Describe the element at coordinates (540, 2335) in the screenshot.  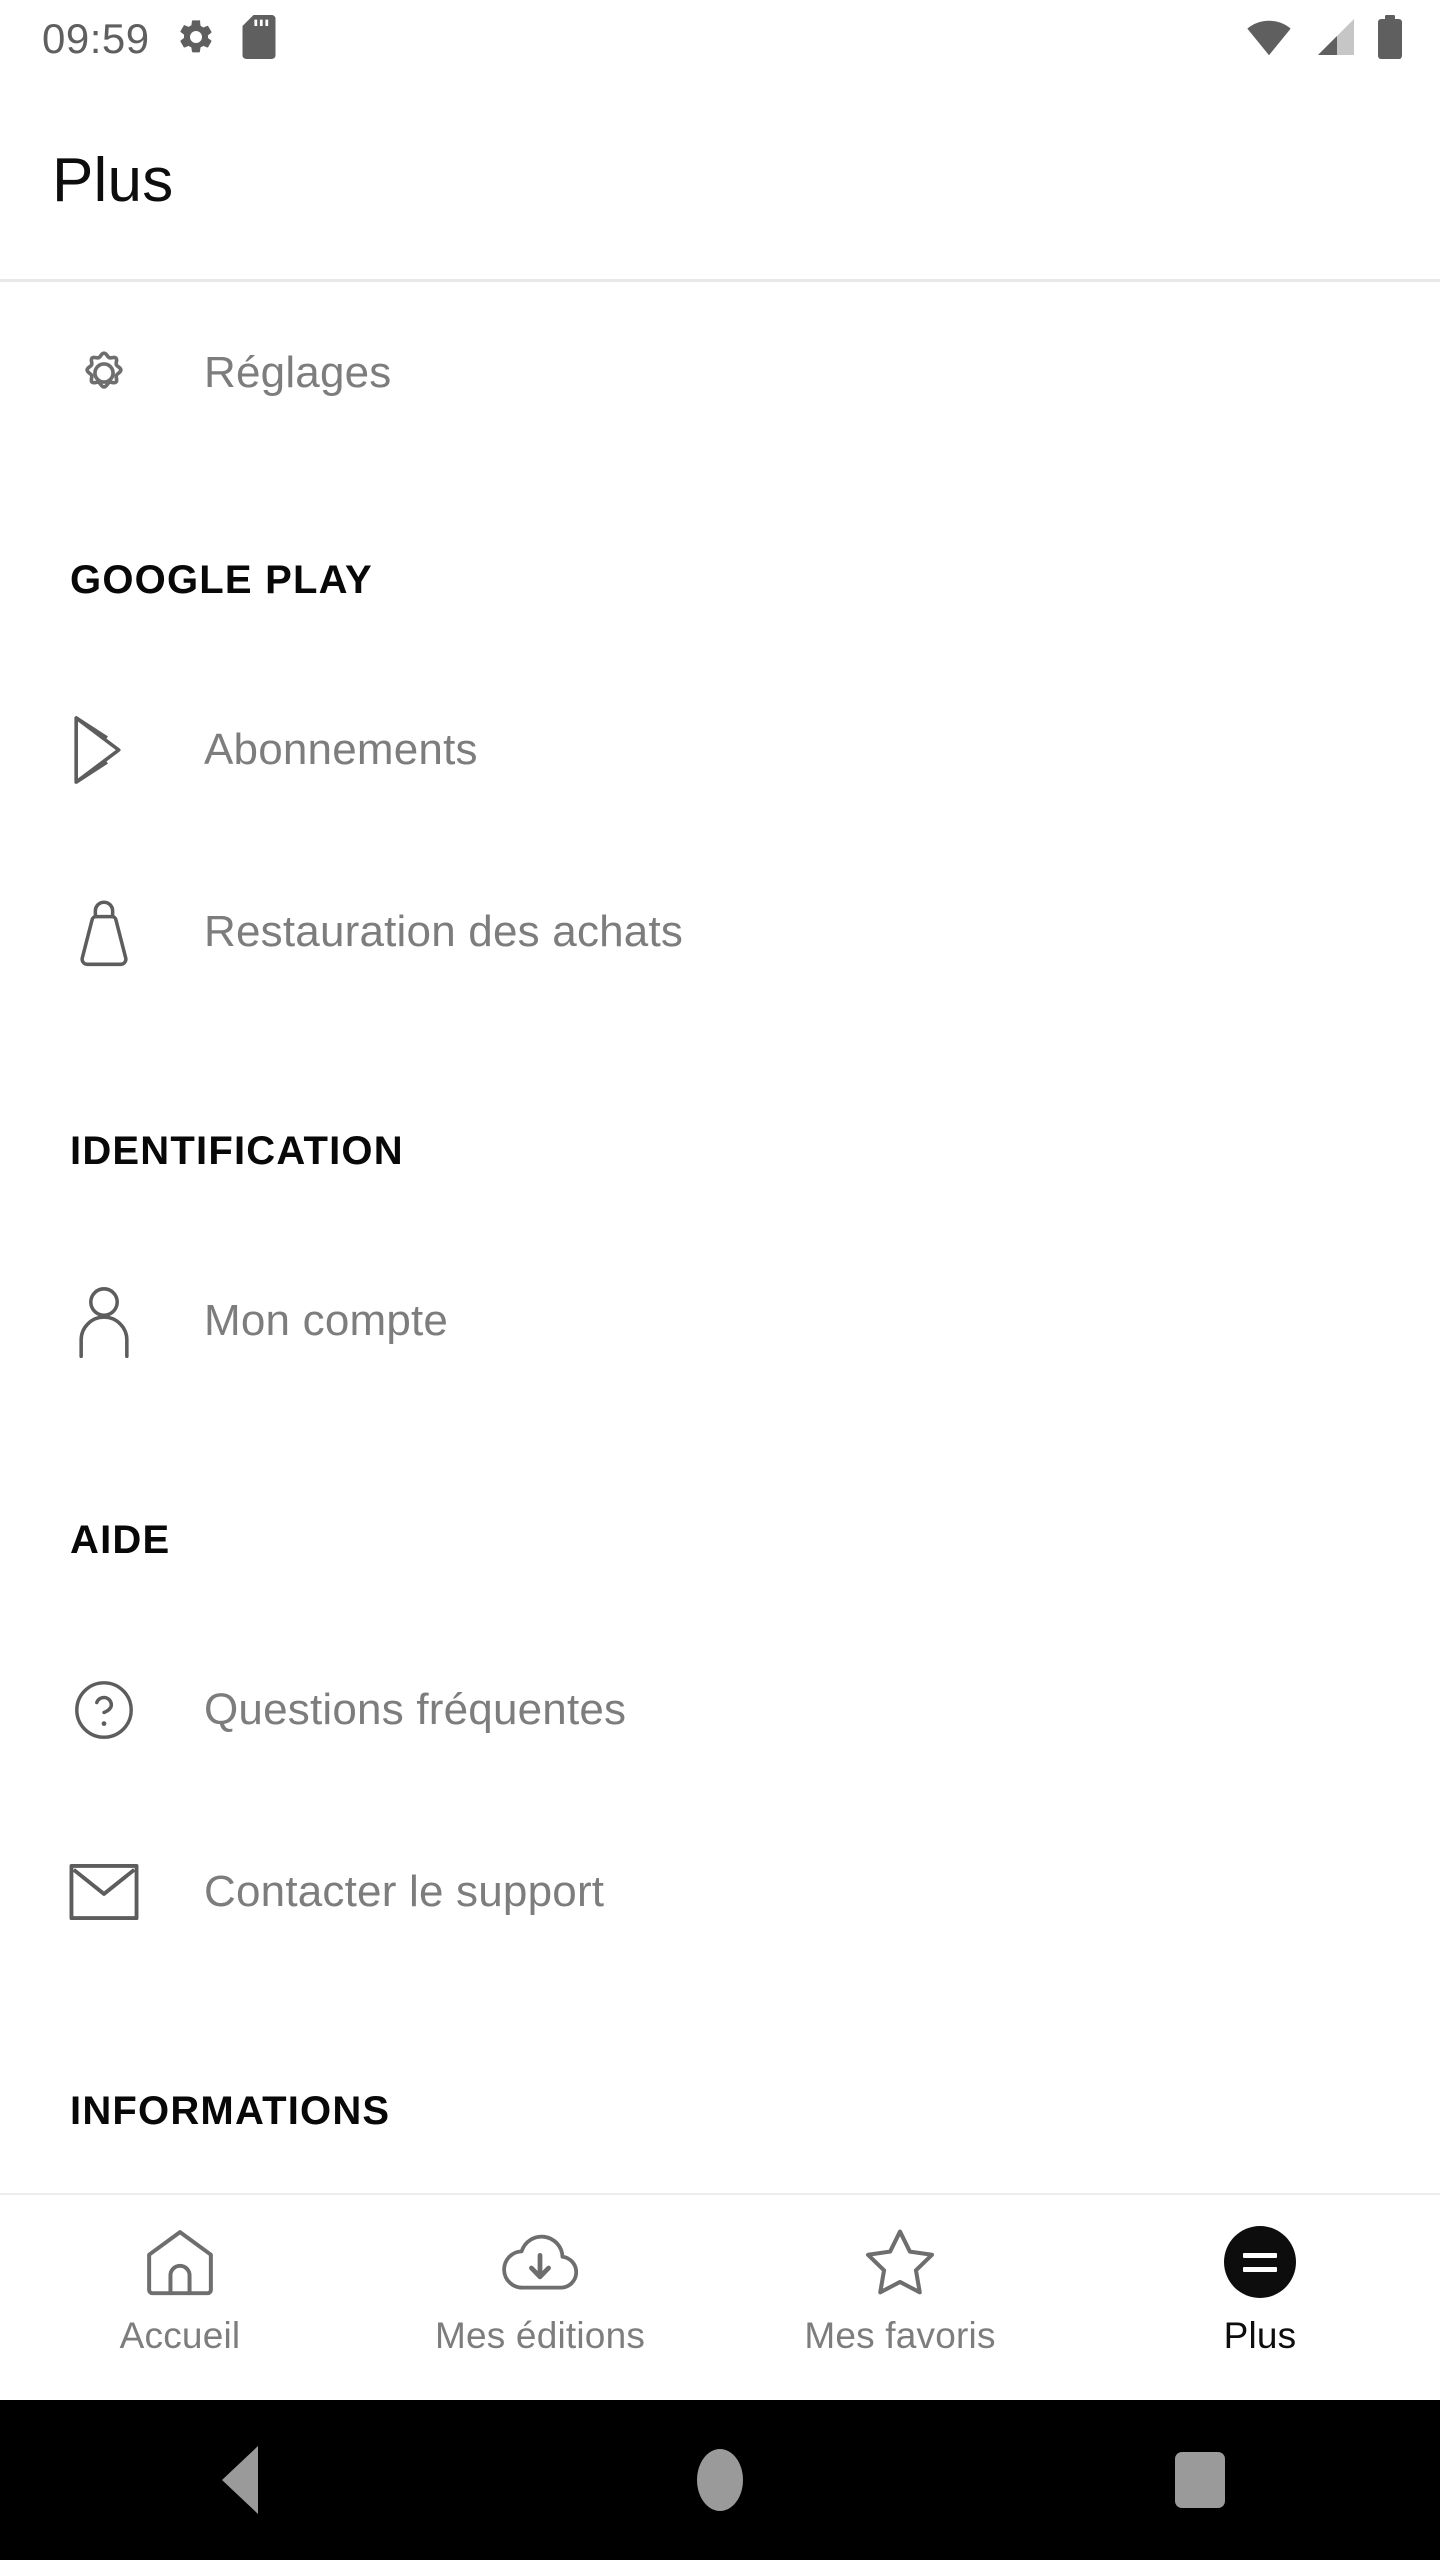
I see `tab-label: Mes éditions` at that location.